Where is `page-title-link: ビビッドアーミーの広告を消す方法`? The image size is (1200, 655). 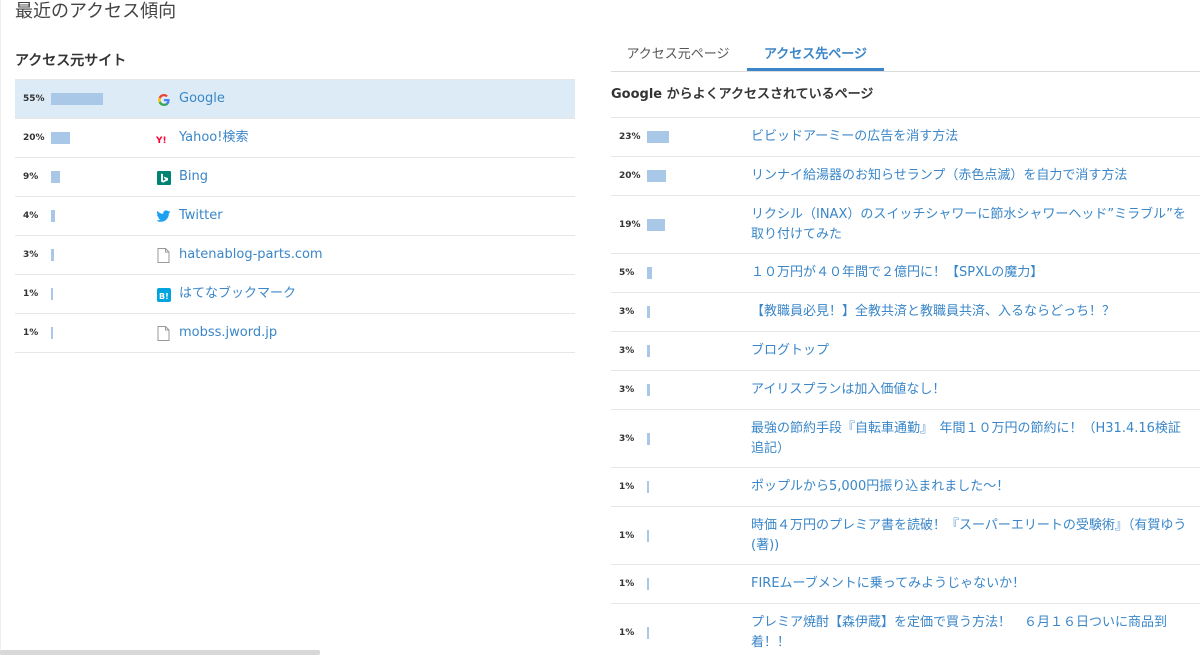
page-title-link: ビビッドアーミーの広告を消す方法 is located at coordinates (970, 137).